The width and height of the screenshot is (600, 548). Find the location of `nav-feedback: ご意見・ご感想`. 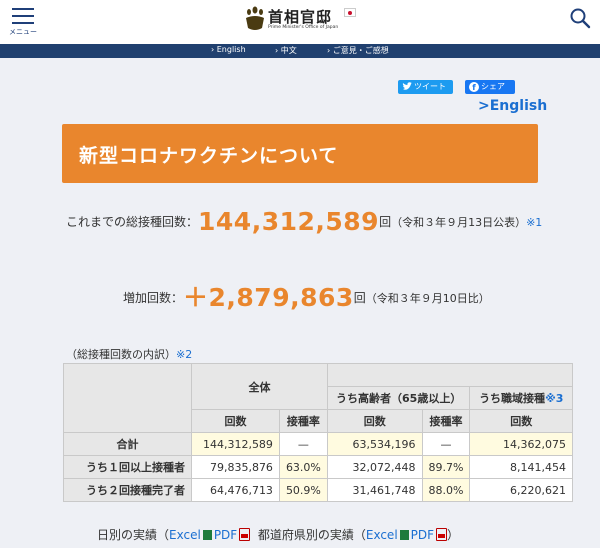

nav-feedback: ご意見・ご感想 is located at coordinates (358, 50).